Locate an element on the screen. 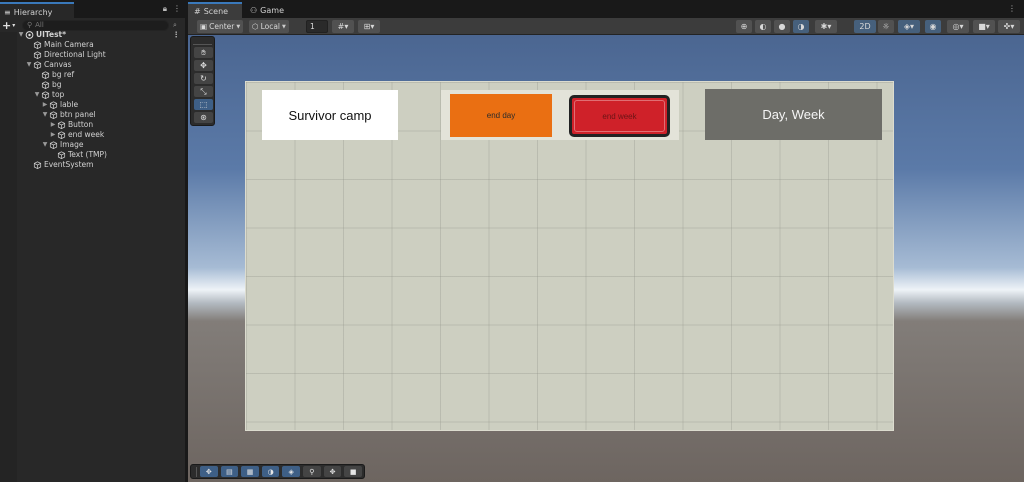 The height and width of the screenshot is (482, 1024). hierarchy-item-label: Text (TMP) is located at coordinates (87, 154).